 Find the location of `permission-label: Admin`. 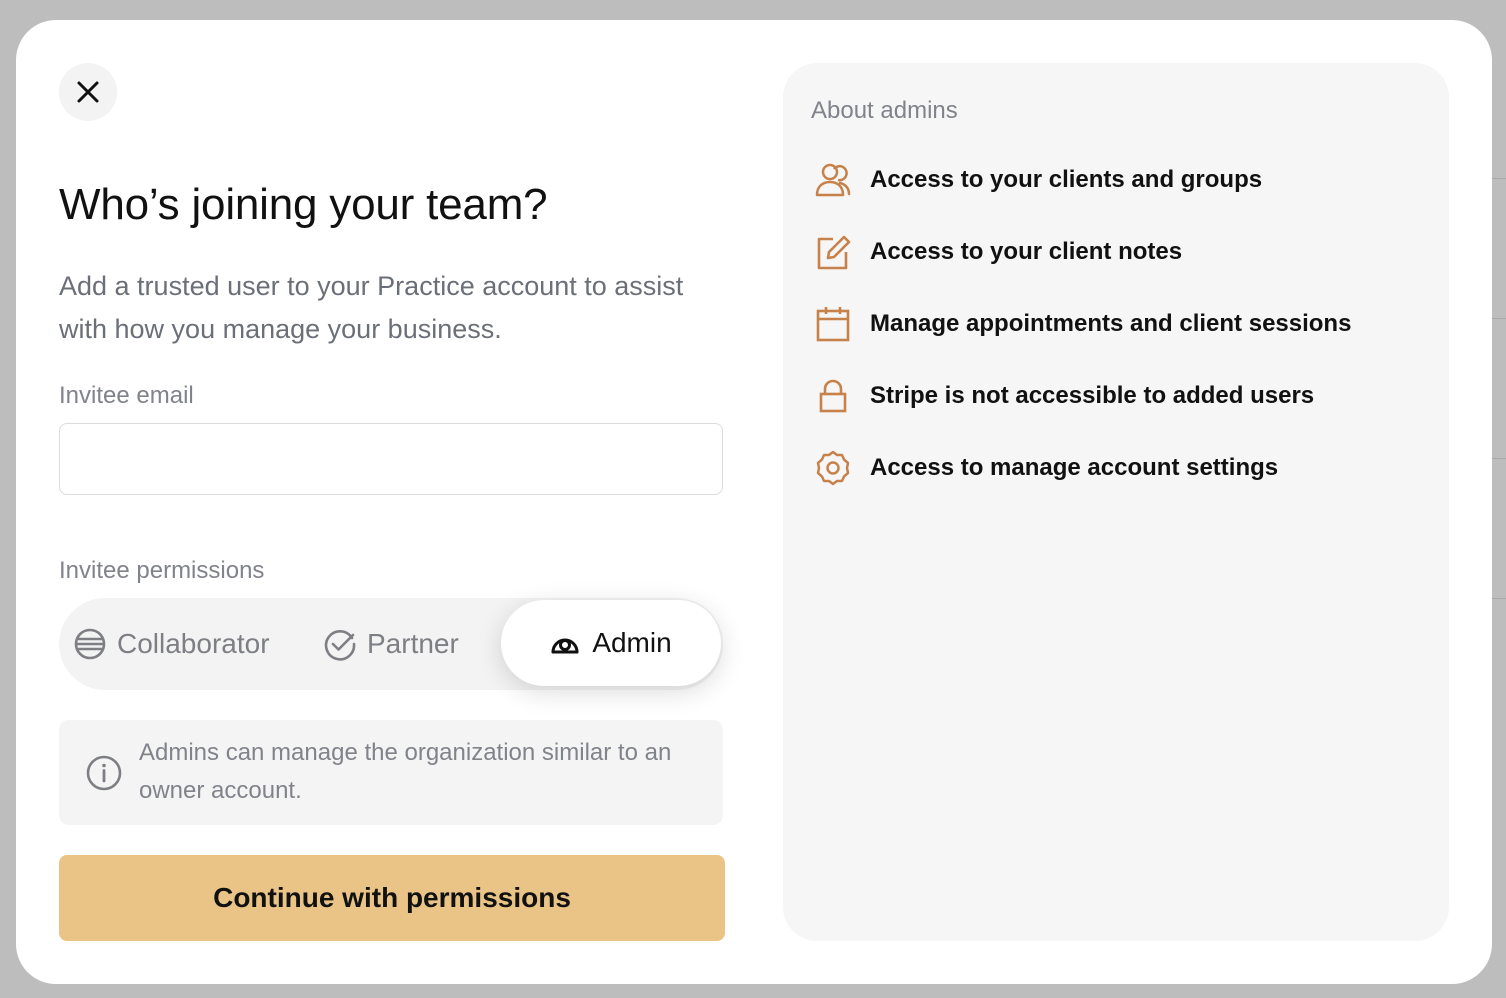

permission-label: Admin is located at coordinates (632, 642).